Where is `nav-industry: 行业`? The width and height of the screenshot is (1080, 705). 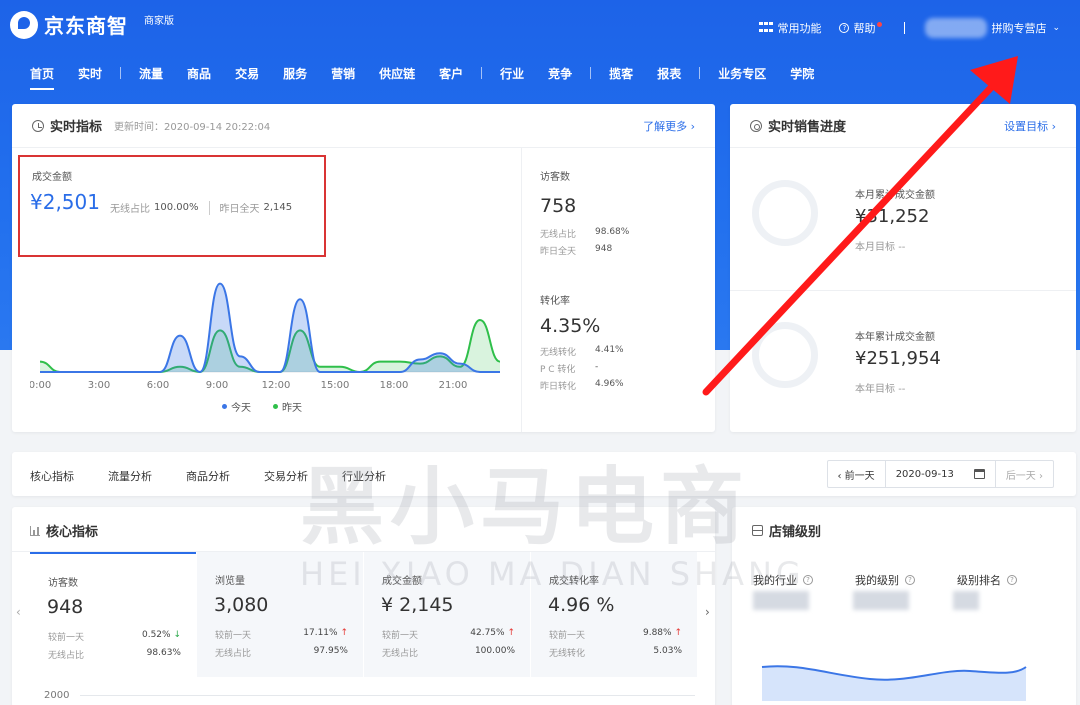 nav-industry: 行业 is located at coordinates (512, 73).